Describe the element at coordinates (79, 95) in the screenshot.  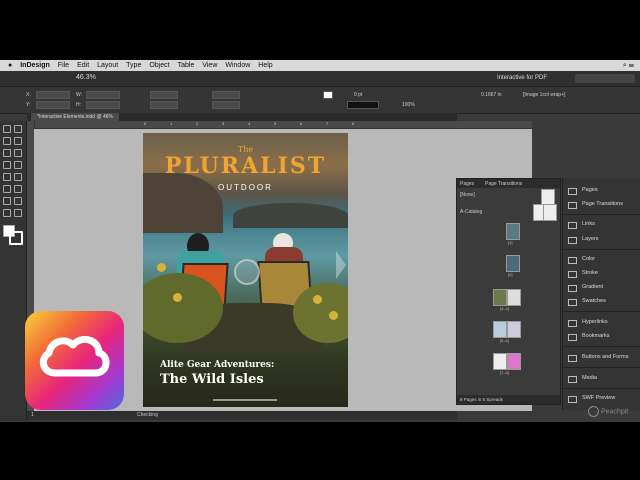
I see `w-label: W:` at that location.